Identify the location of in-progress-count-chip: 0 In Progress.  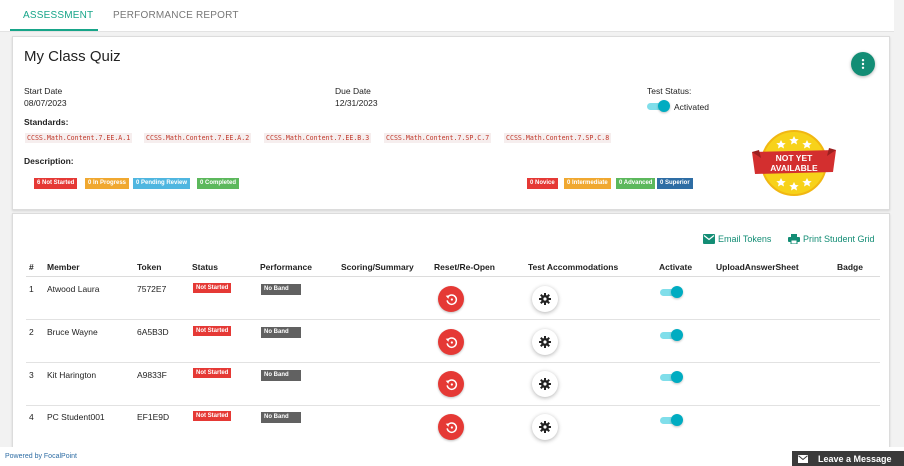
(107, 183).